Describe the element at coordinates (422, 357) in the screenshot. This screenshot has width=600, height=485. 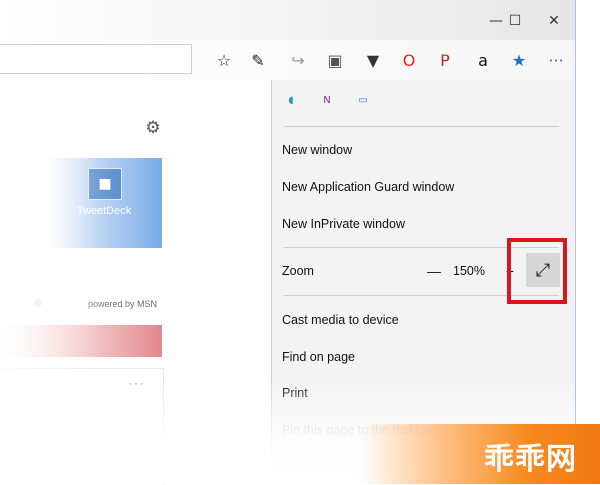
I see `menu-item-find-on-page: Find on page` at that location.